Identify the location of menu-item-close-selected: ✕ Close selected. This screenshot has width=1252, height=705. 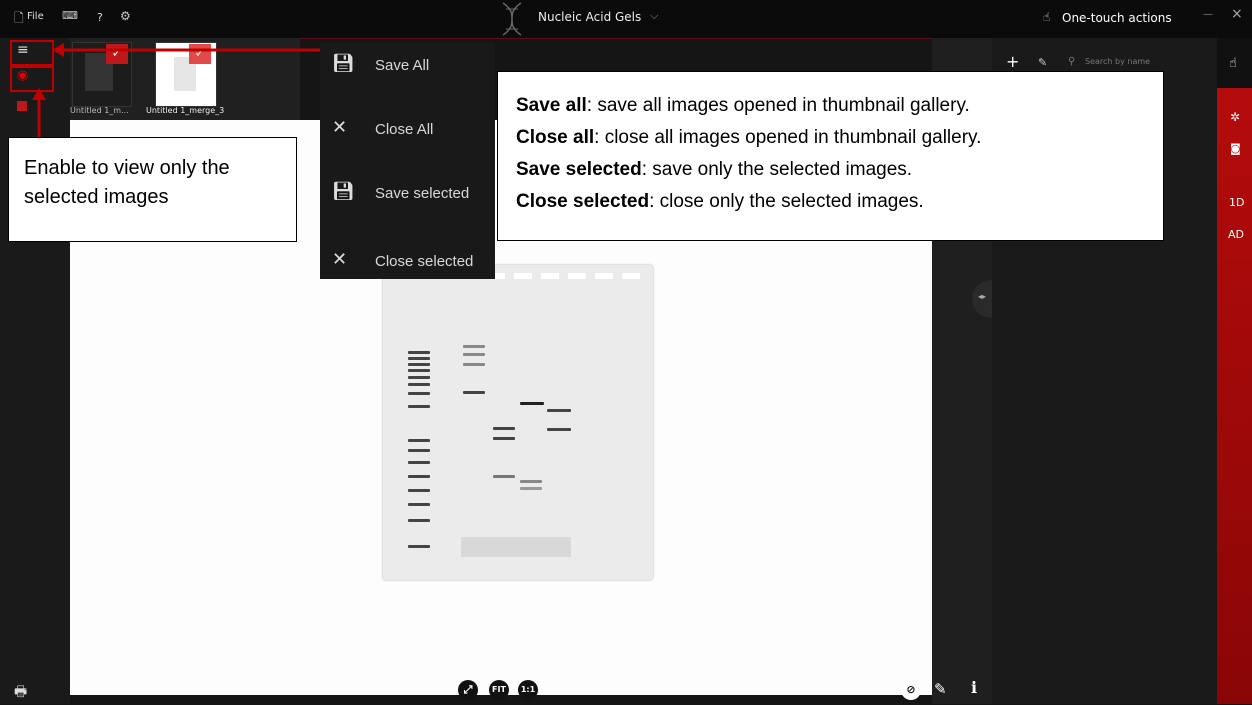
(407, 254).